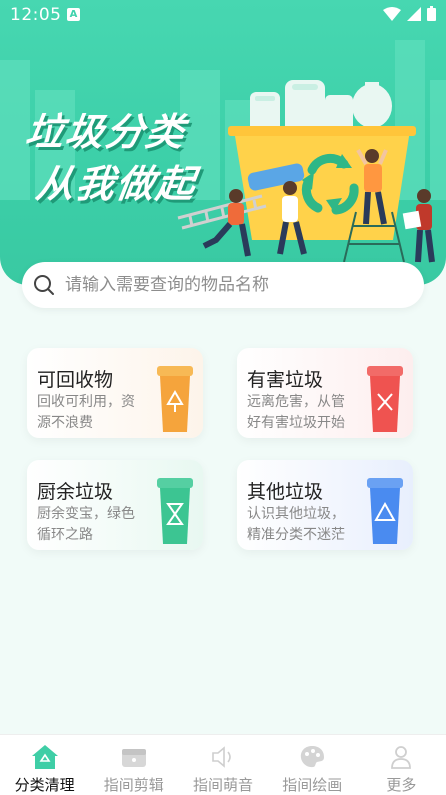 The image size is (446, 795). I want to click on bottom-tab-bar: 分类清理 指间剪辑 指间萌音 指间绘画 更多, so click(223, 764).